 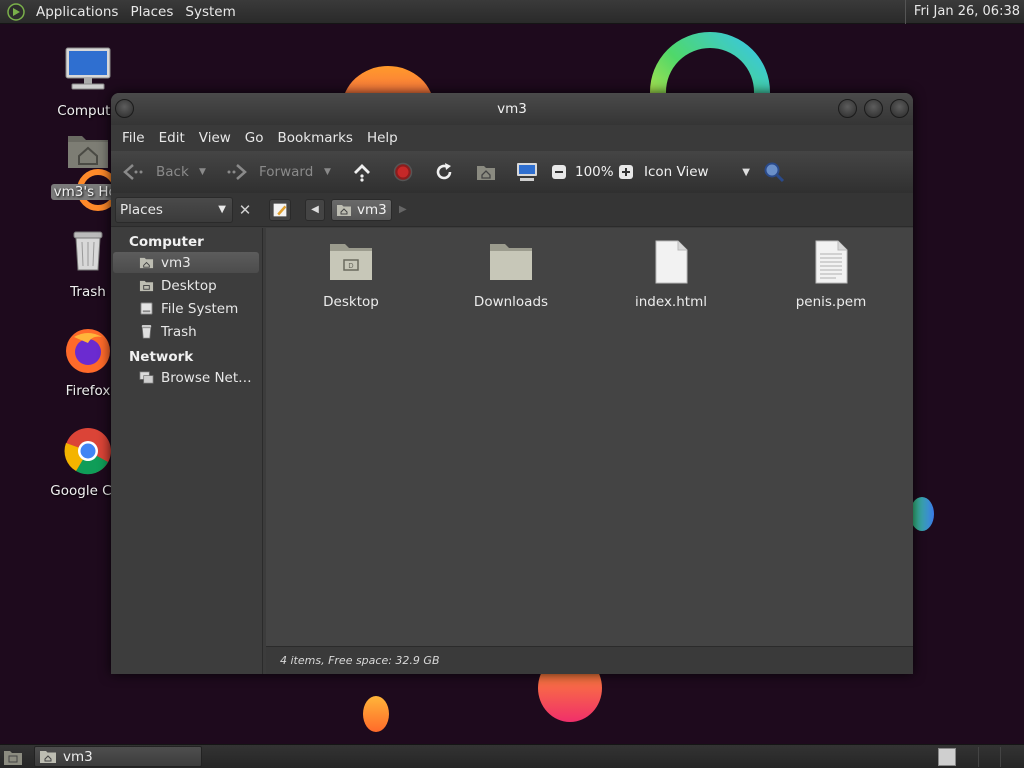 I want to click on view-mode-value: Icon View, so click(x=676, y=172).